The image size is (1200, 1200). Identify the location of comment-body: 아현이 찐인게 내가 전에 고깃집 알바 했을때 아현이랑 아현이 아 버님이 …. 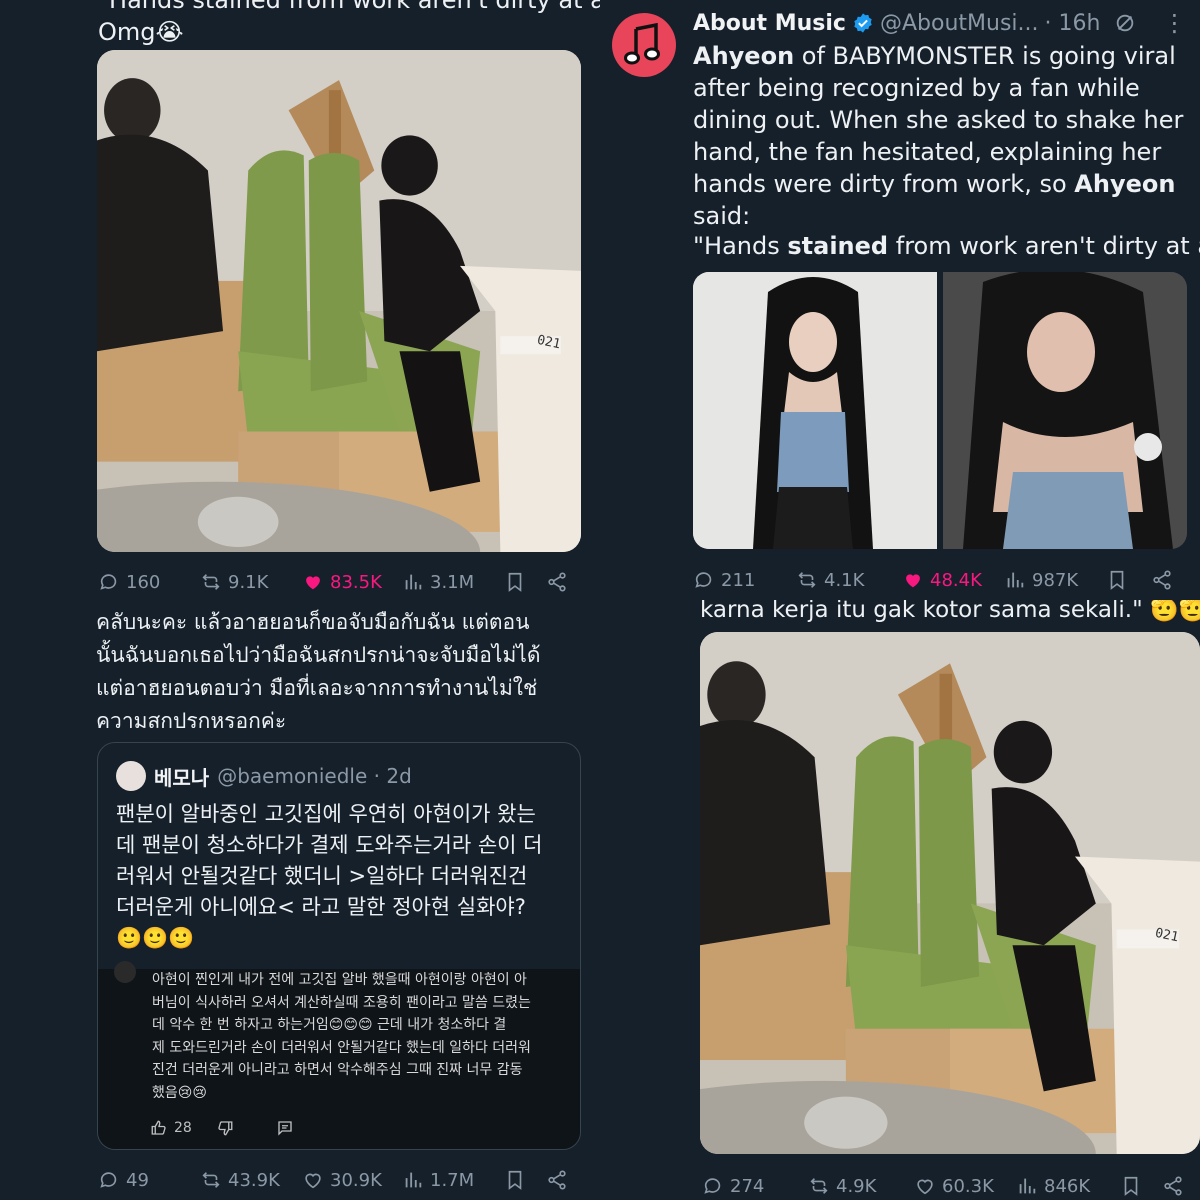
(362, 1036).